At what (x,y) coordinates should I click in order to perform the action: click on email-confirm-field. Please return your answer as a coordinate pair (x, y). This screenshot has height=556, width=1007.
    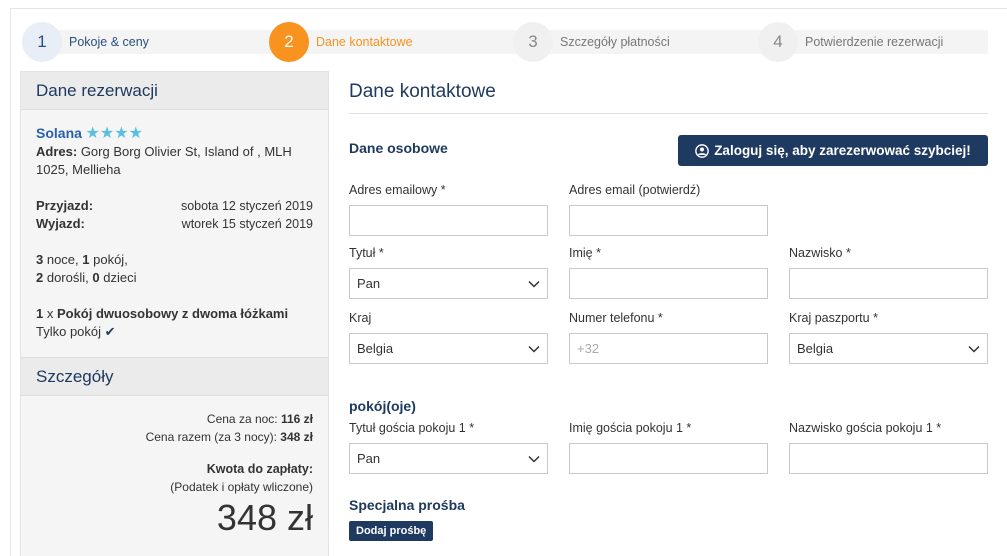
    Looking at the image, I should click on (668, 220).